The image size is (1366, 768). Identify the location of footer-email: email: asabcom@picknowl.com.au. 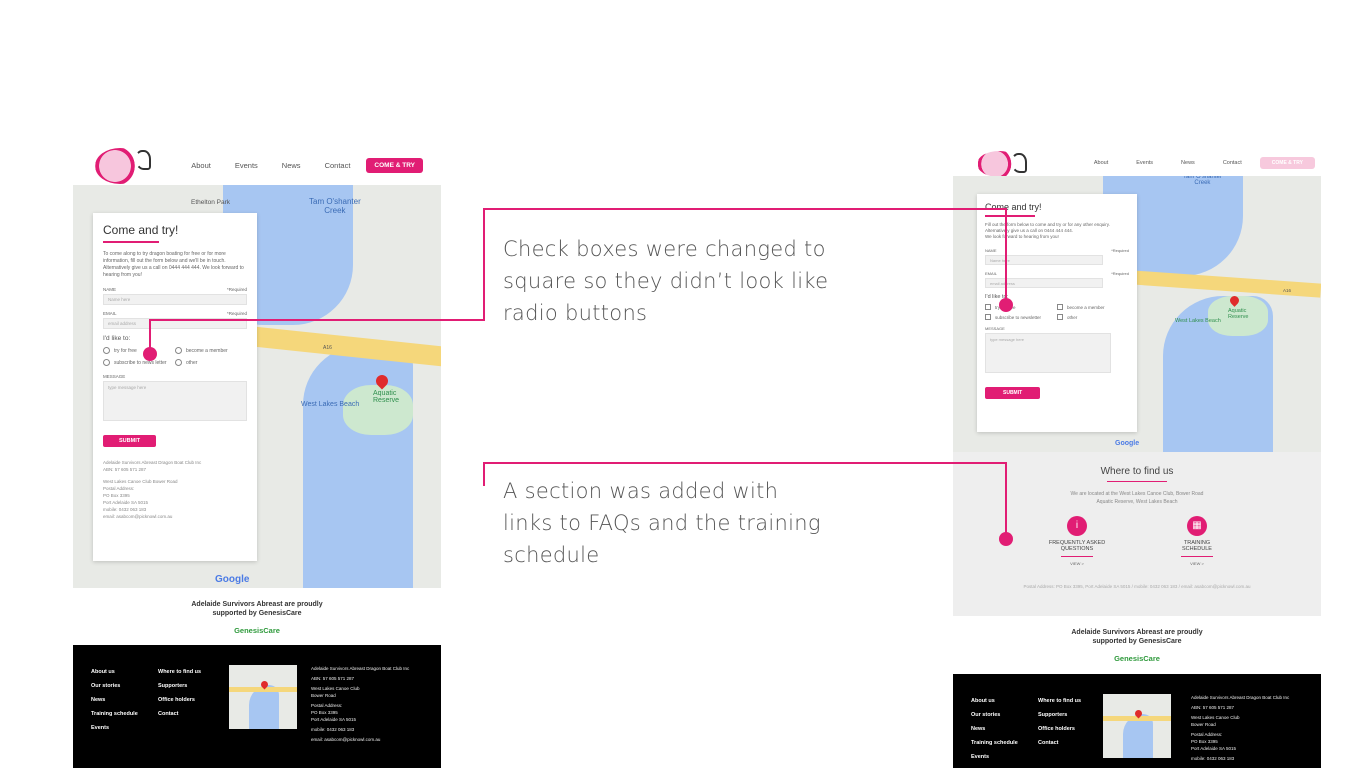
(360, 739).